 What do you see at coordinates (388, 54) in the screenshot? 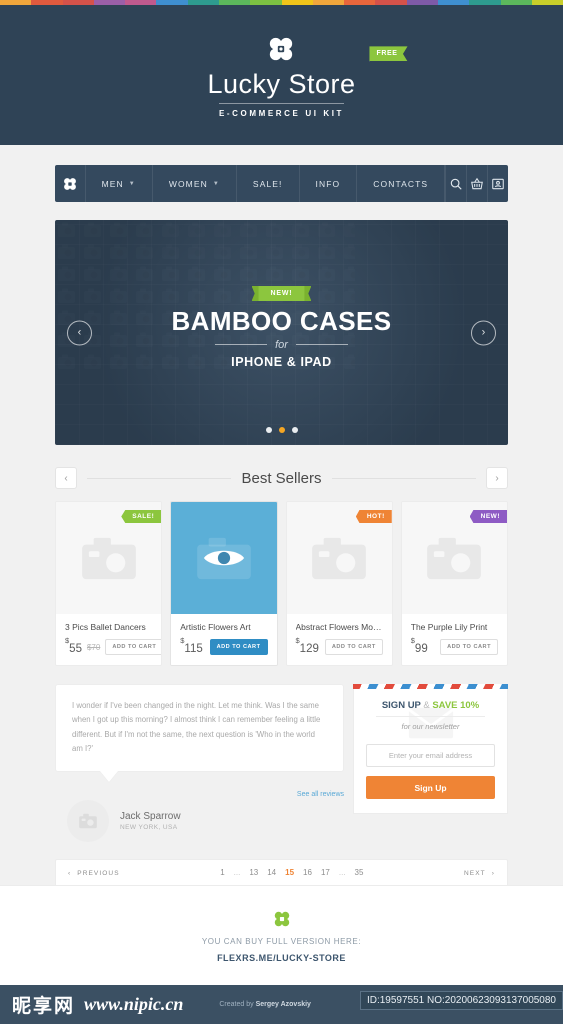
I see `free-badge: FREE` at bounding box center [388, 54].